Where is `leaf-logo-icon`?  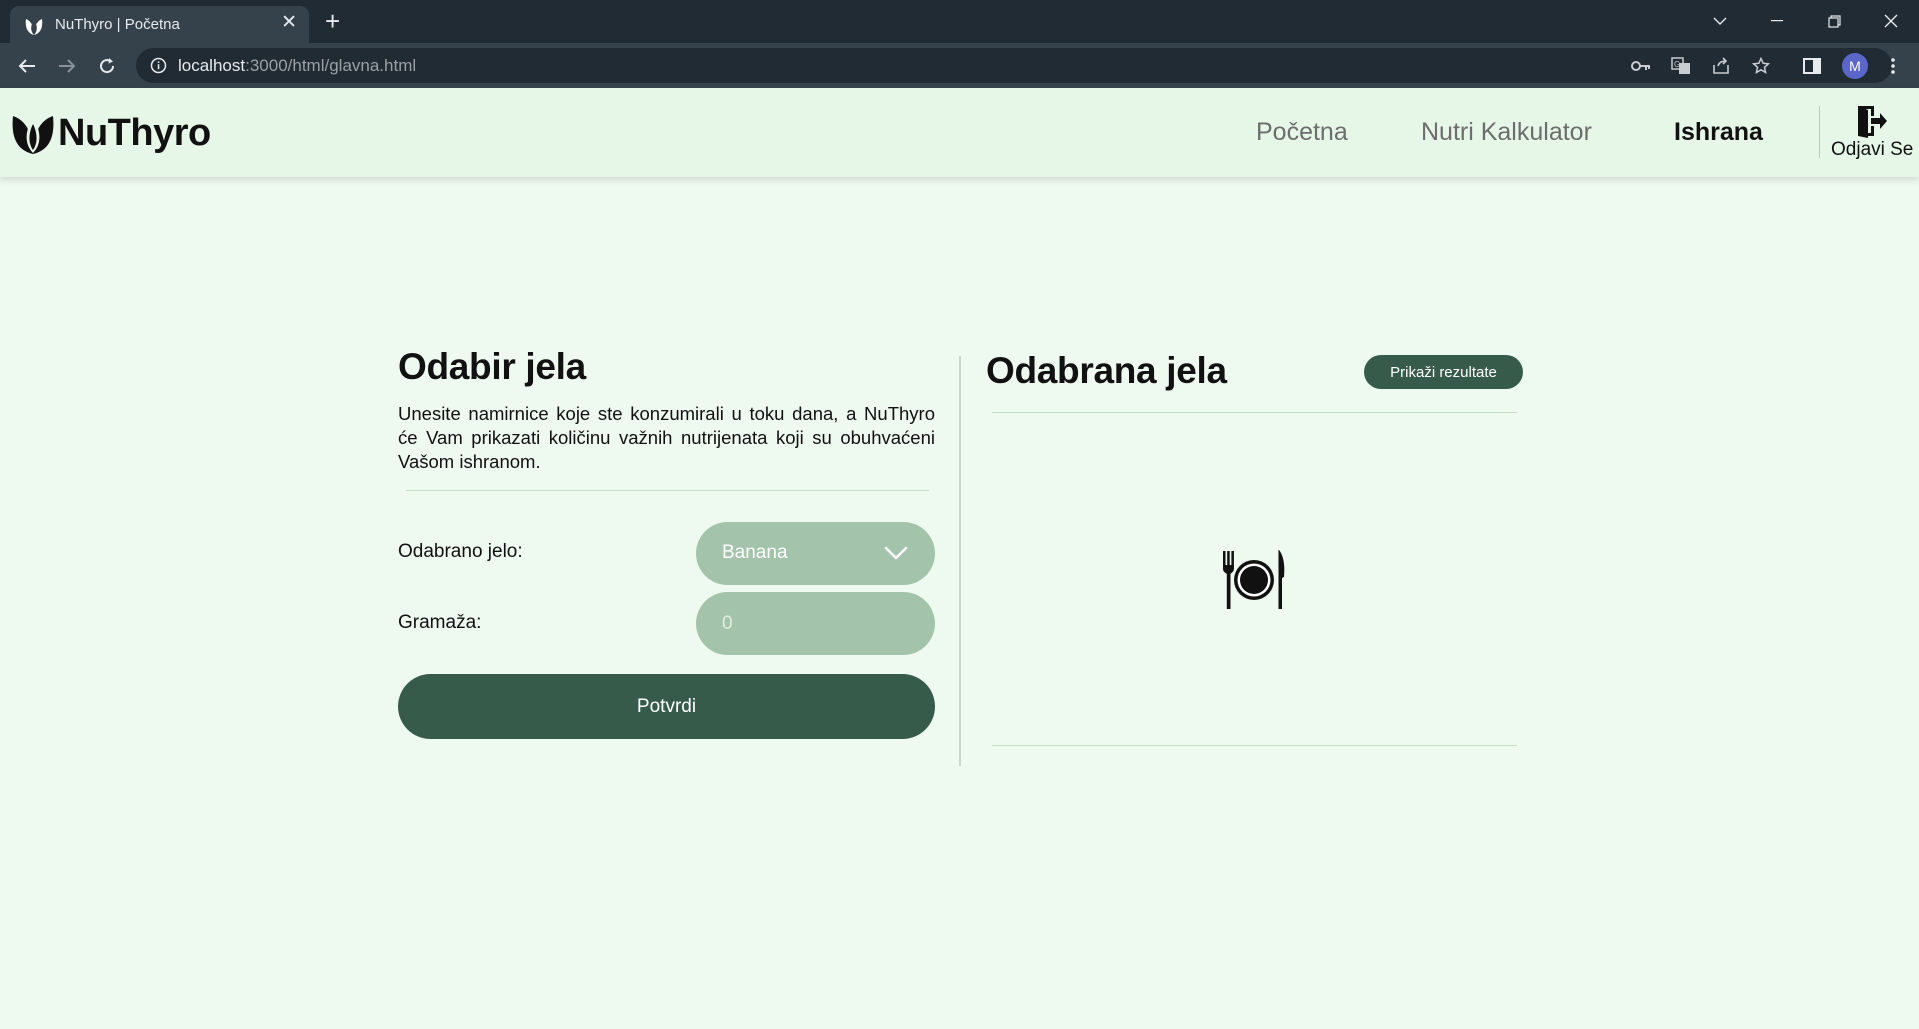 leaf-logo-icon is located at coordinates (33, 135).